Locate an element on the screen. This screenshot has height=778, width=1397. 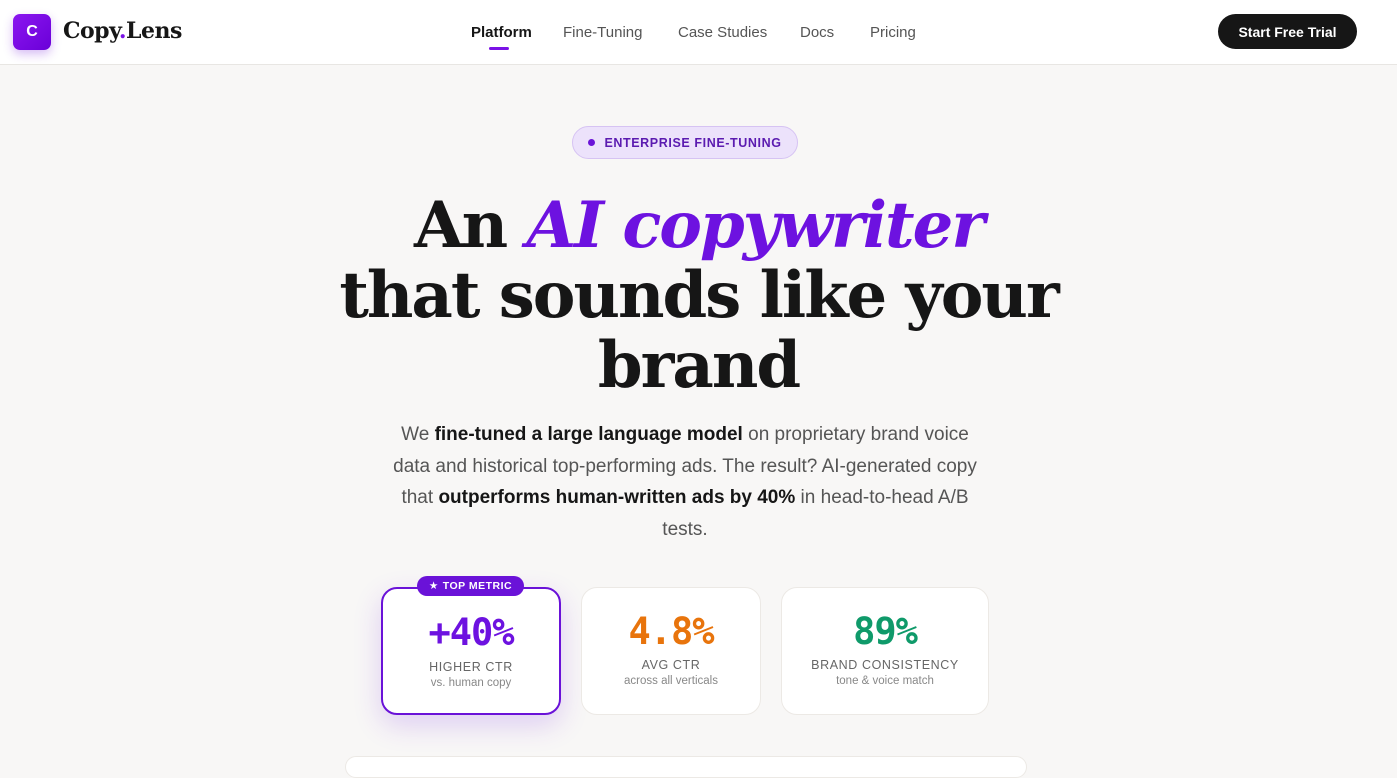
headline-line-3: brand is located at coordinates (699, 365).